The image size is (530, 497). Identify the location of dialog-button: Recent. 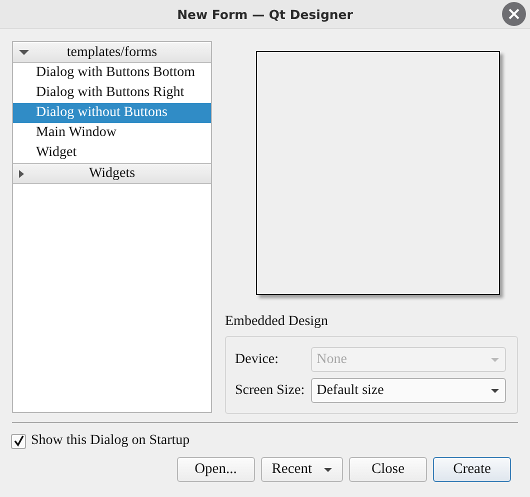
(301, 469).